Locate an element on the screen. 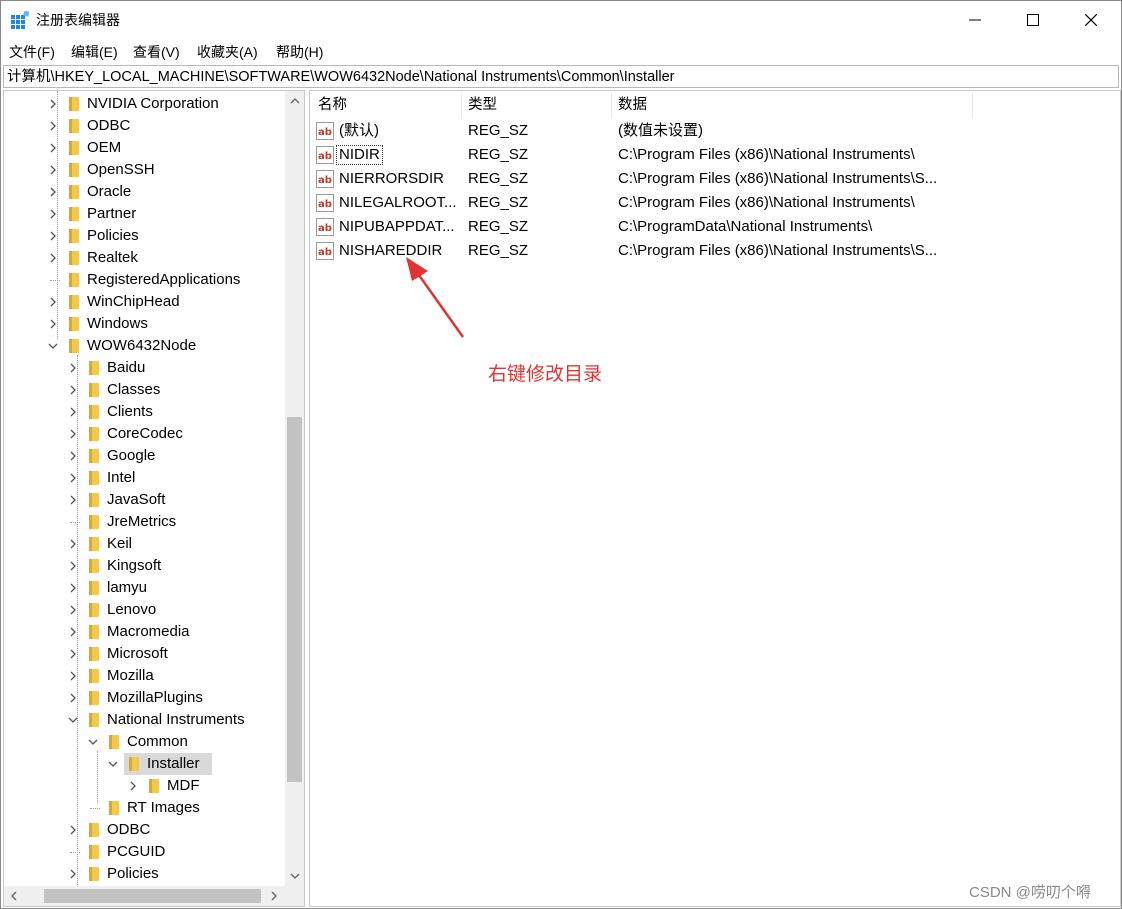 The width and height of the screenshot is (1122, 909). scroll-left-arrow-icon is located at coordinates (14, 896).